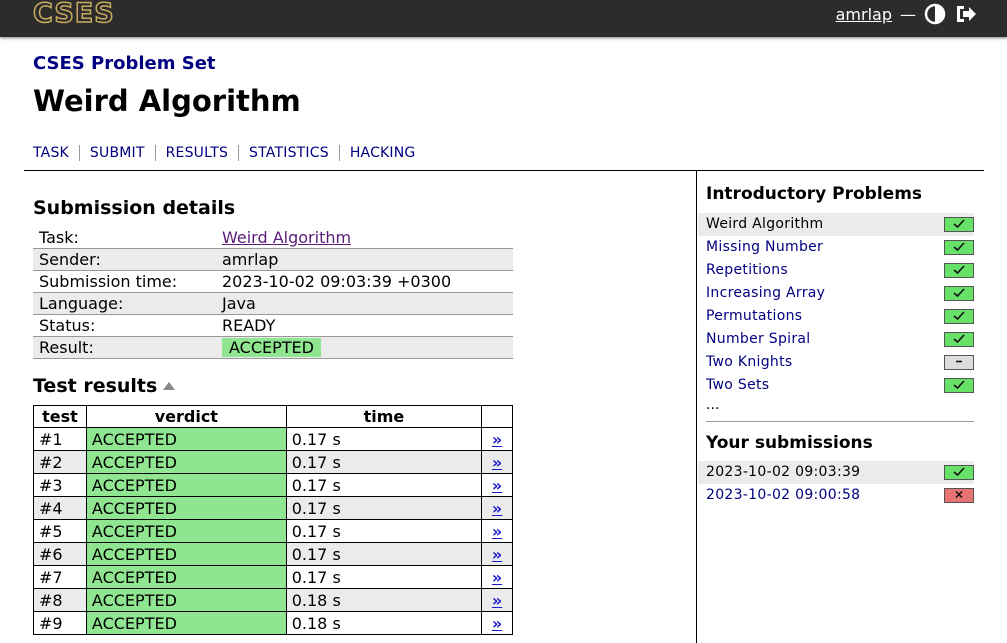 The width and height of the screenshot is (1007, 643). Describe the element at coordinates (383, 153) in the screenshot. I see `tab-hacking: HACKING` at that location.